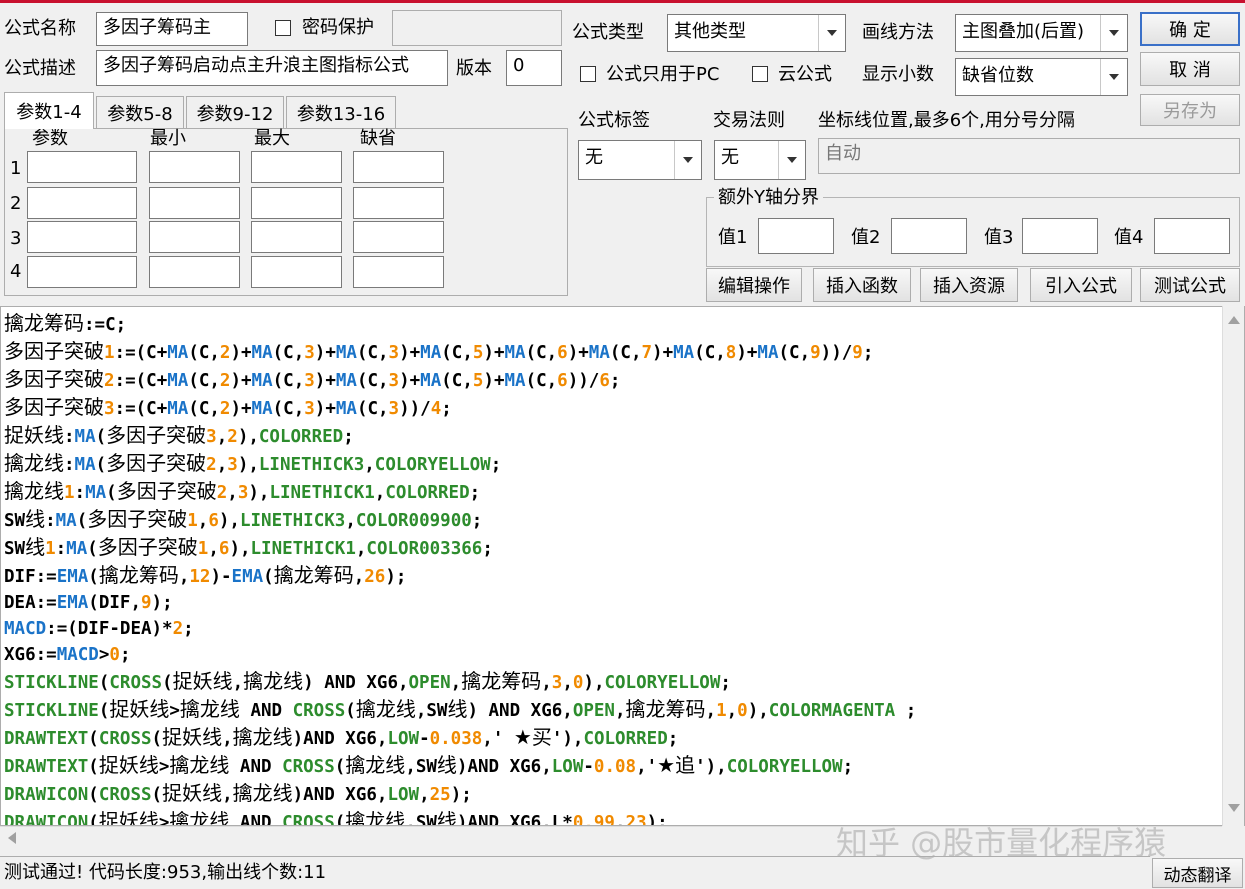 The height and width of the screenshot is (889, 1245). What do you see at coordinates (614, 120) in the screenshot?
I see `formula-tag-label: 公式标签` at bounding box center [614, 120].